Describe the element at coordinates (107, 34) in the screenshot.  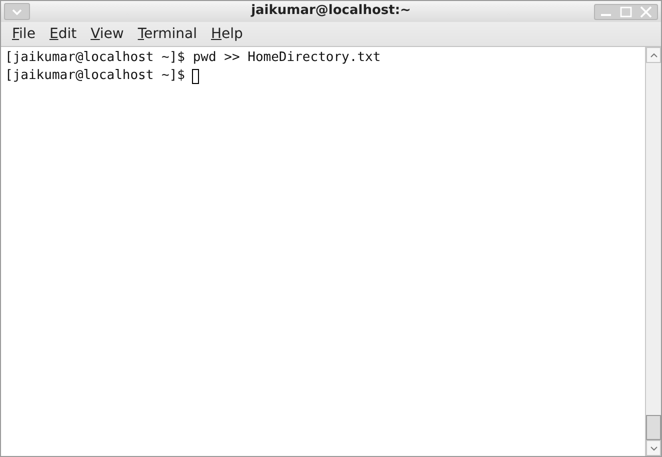
I see `menu-item: View` at that location.